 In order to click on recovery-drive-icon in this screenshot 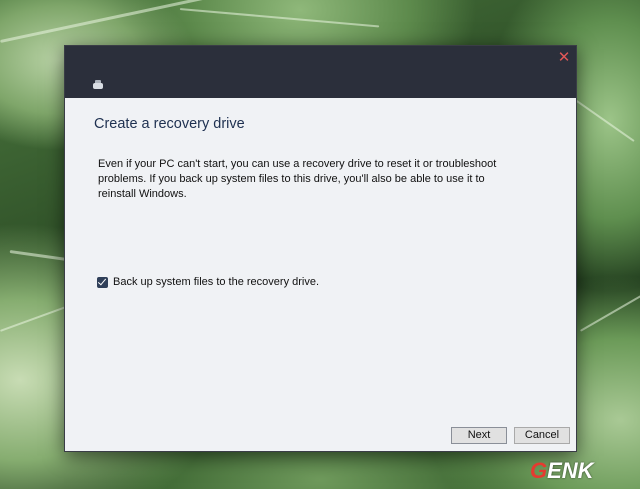, I will do `click(98, 84)`.